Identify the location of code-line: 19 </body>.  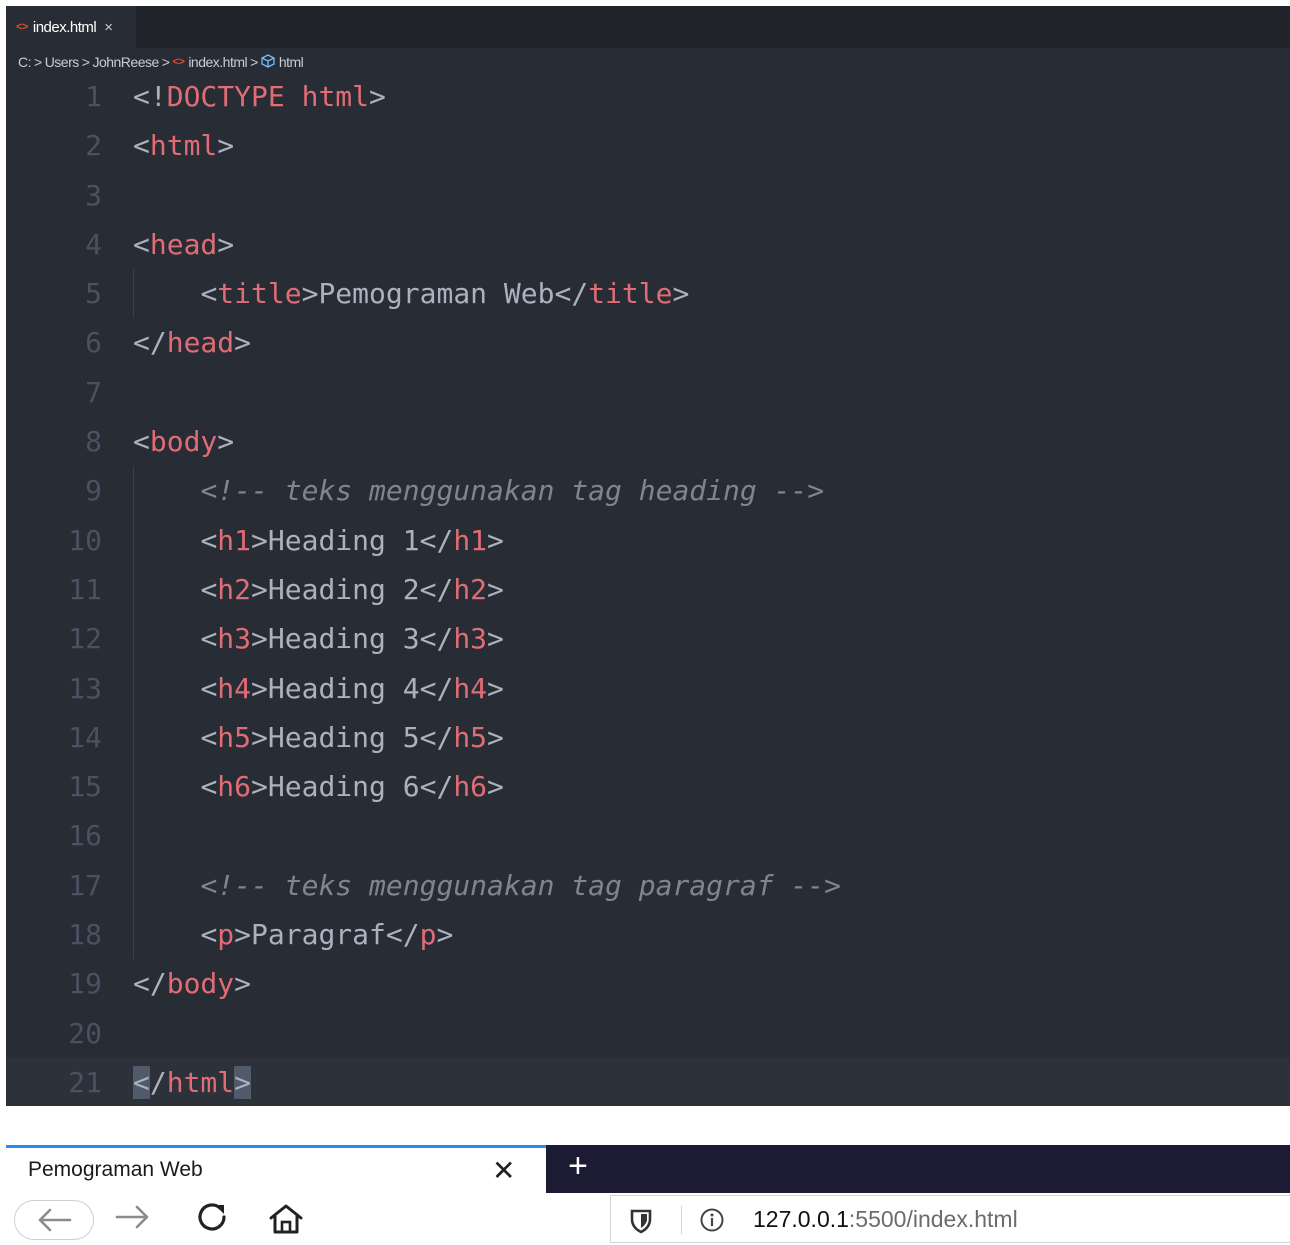
(648, 983).